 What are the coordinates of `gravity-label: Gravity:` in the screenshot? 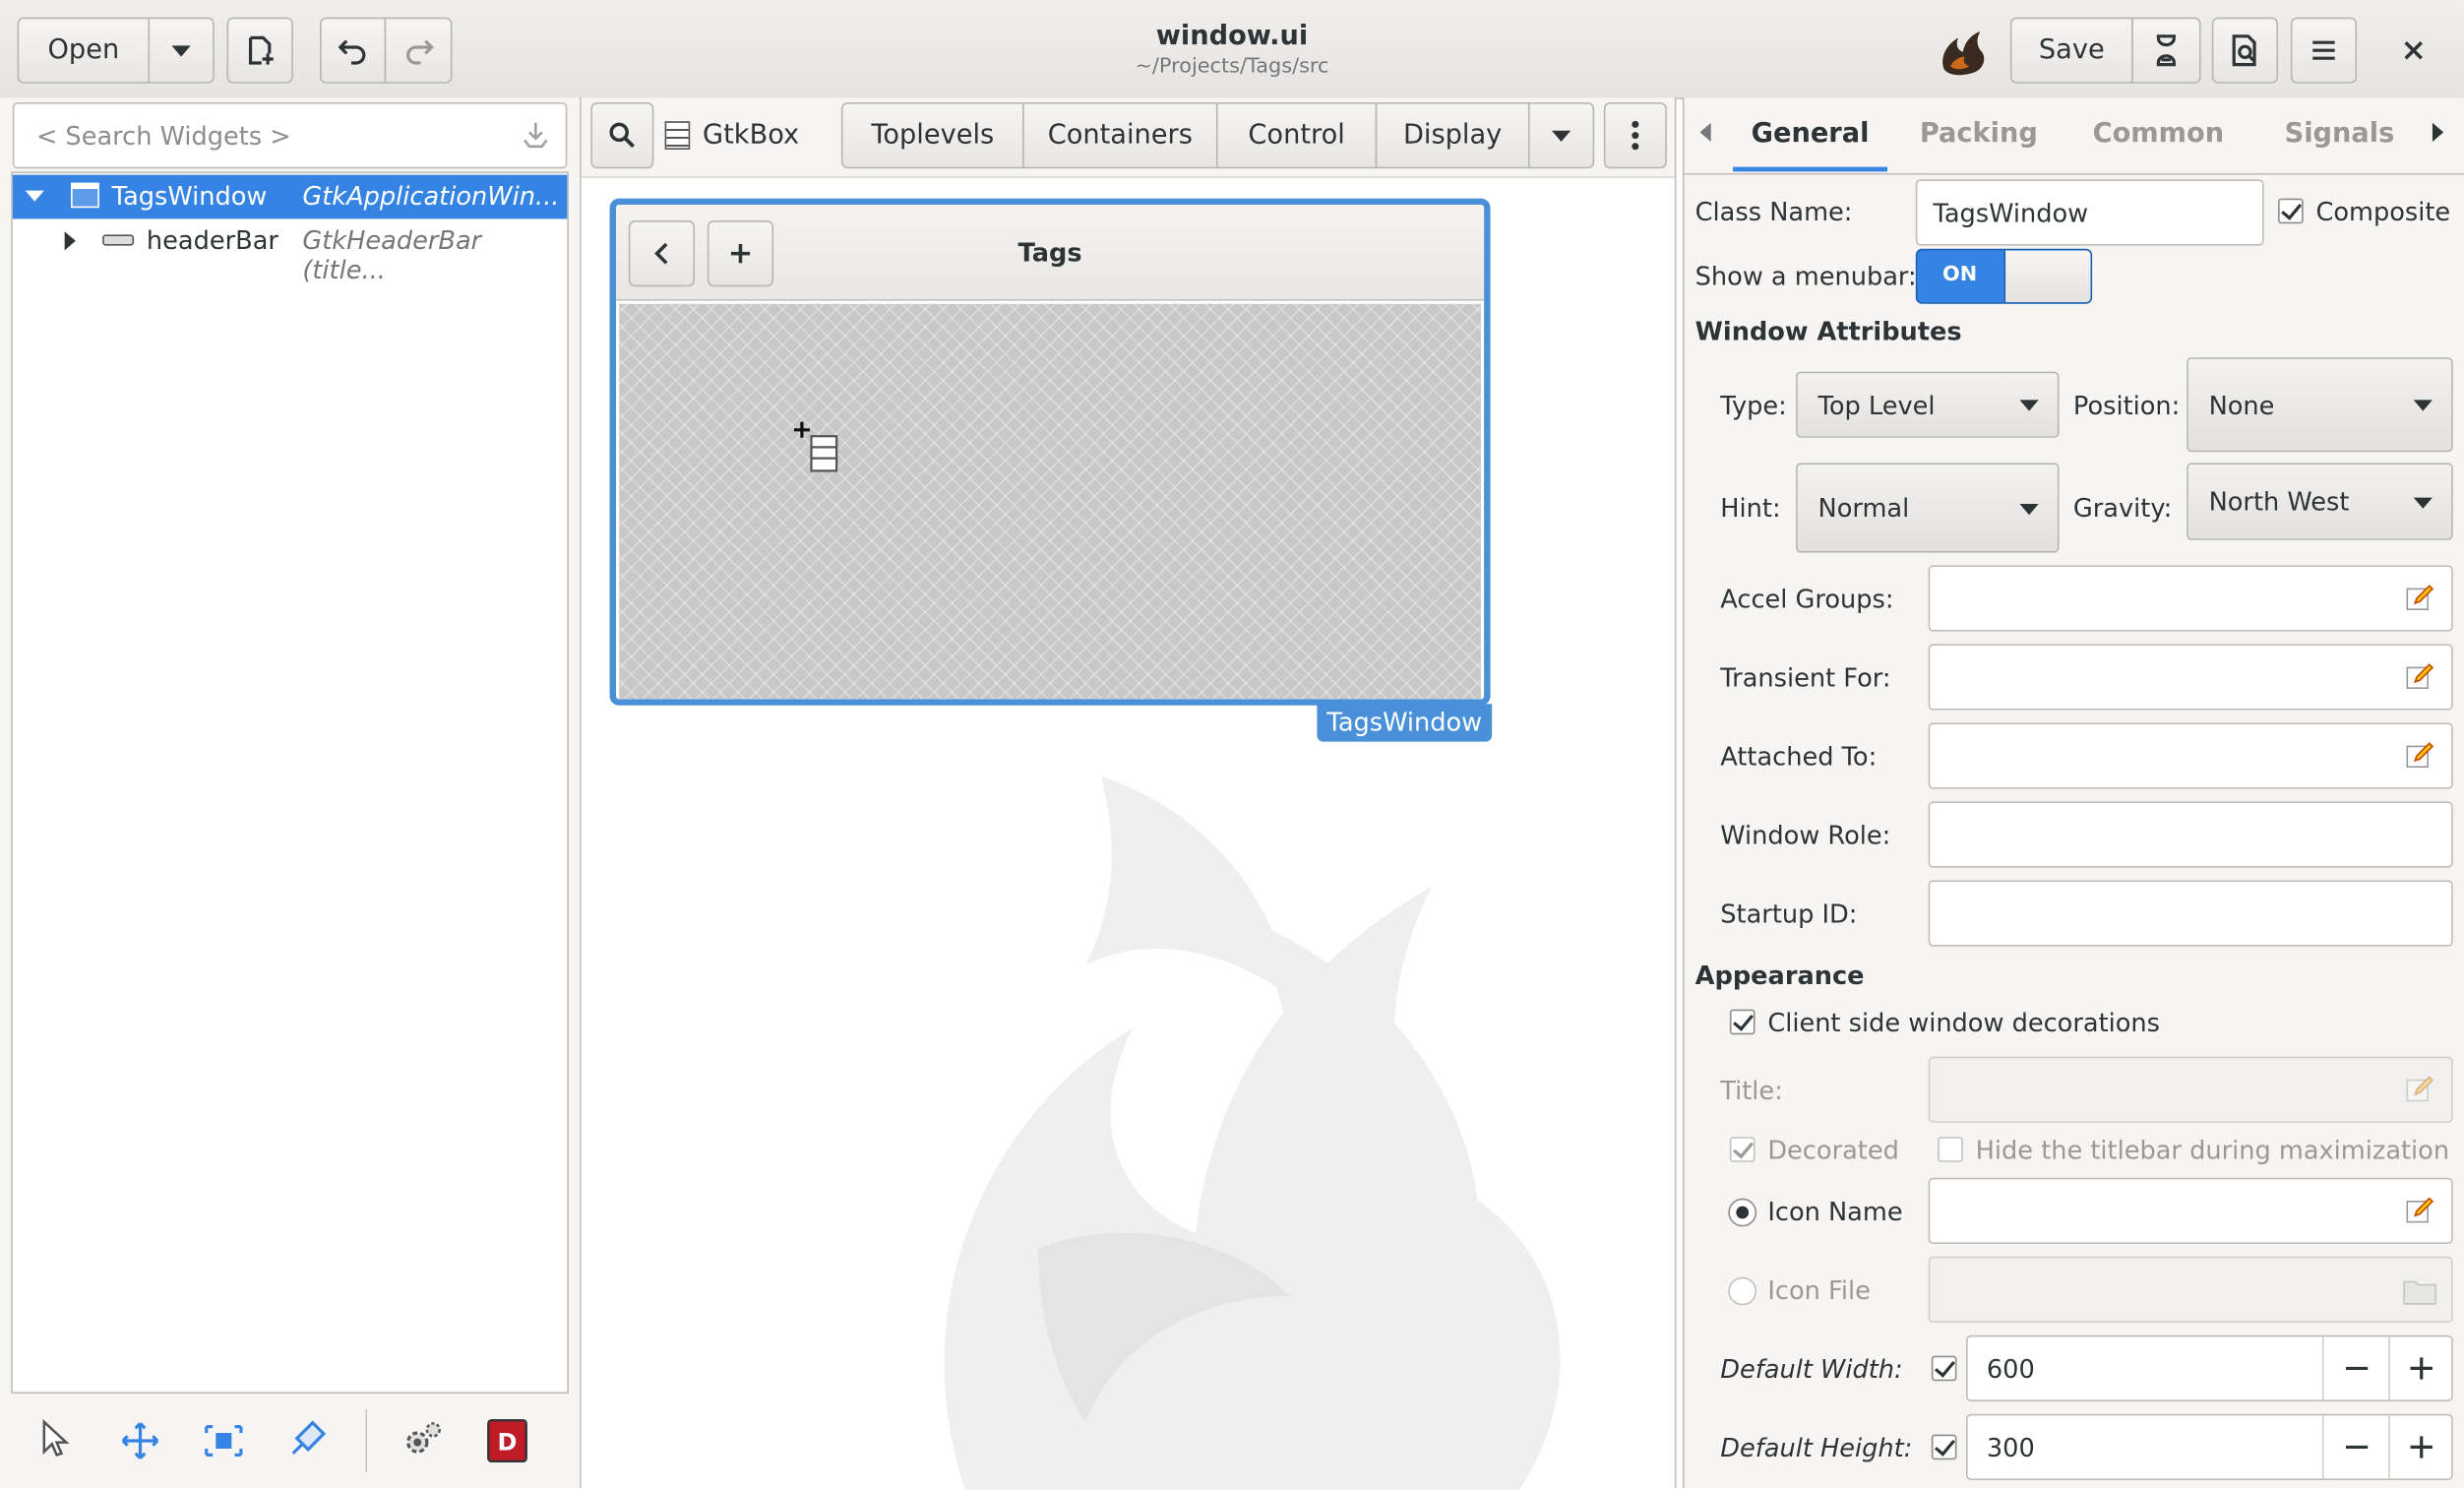 It's located at (2122, 508).